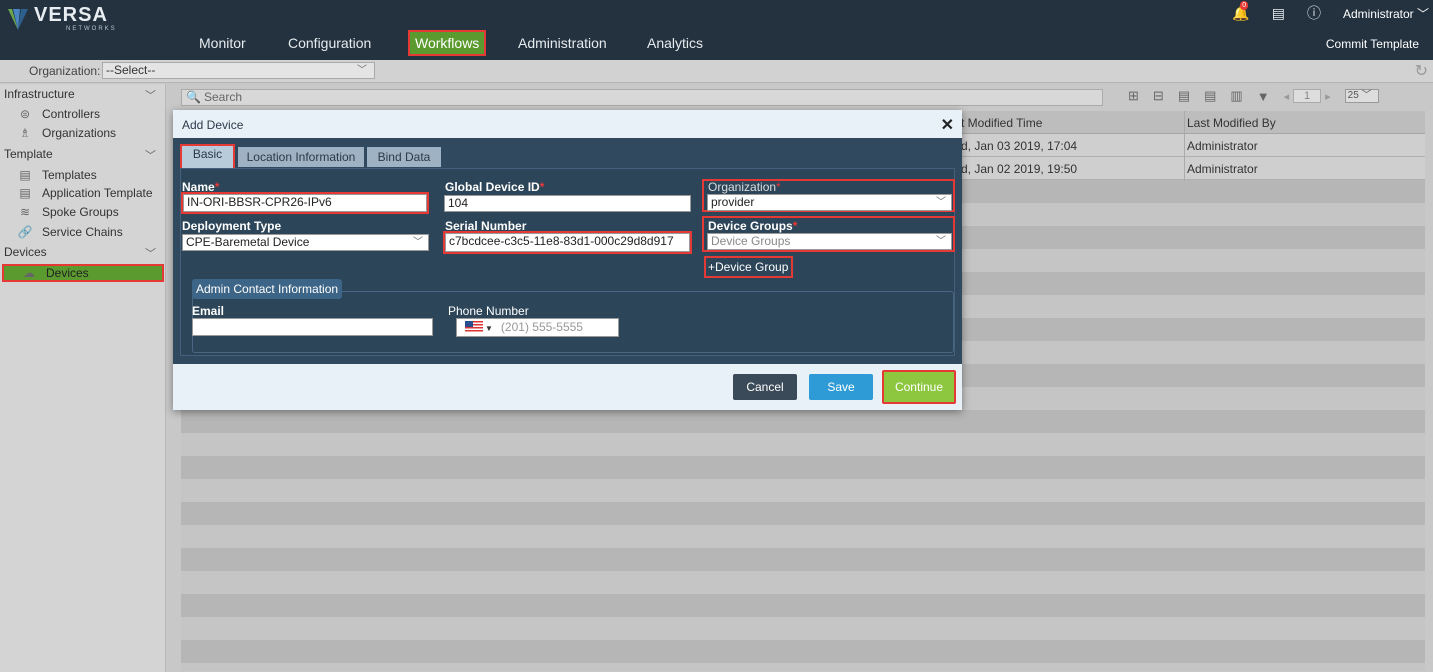 This screenshot has height=672, width=1433. What do you see at coordinates (305, 203) in the screenshot?
I see `name-input: IN-ORI-BBSR-CPR26-IPv6` at bounding box center [305, 203].